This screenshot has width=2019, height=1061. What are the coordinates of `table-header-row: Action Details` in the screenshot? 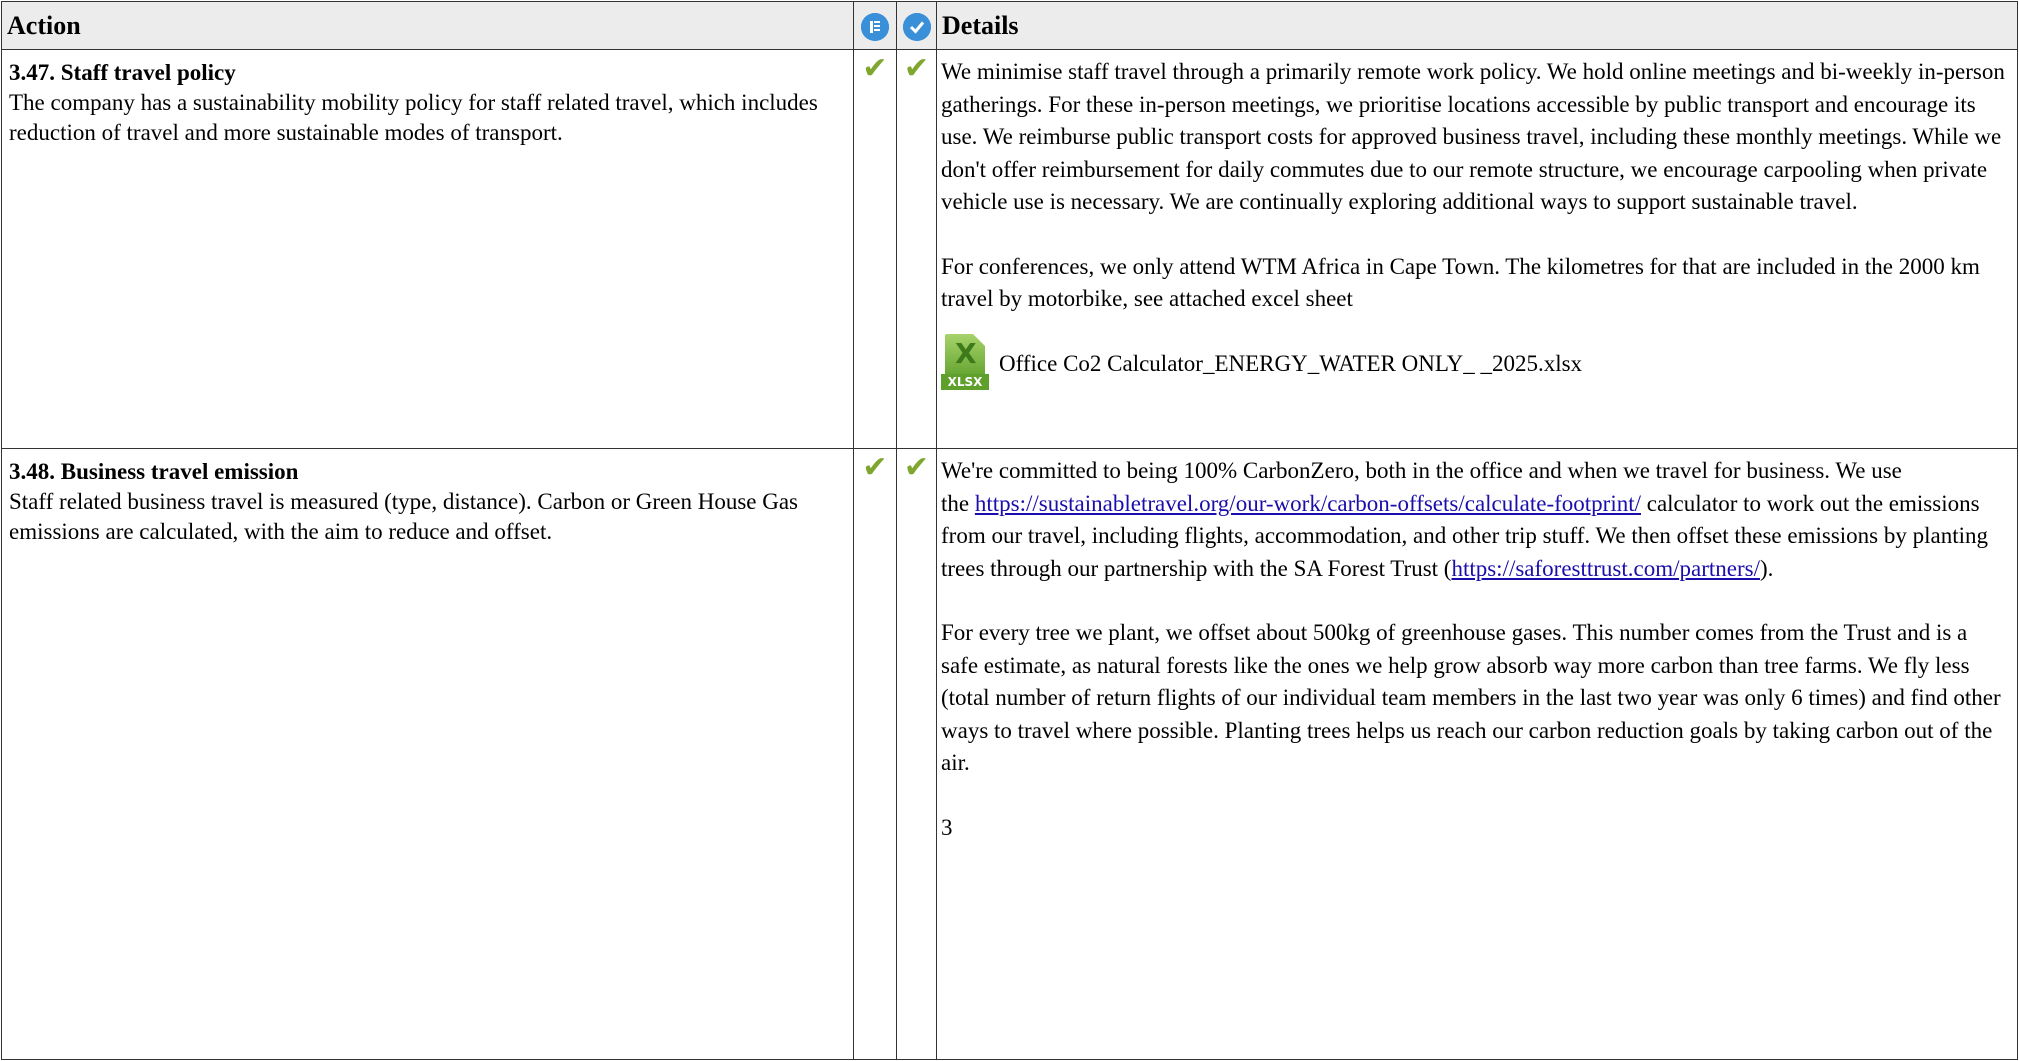 It's located at (1009, 25).